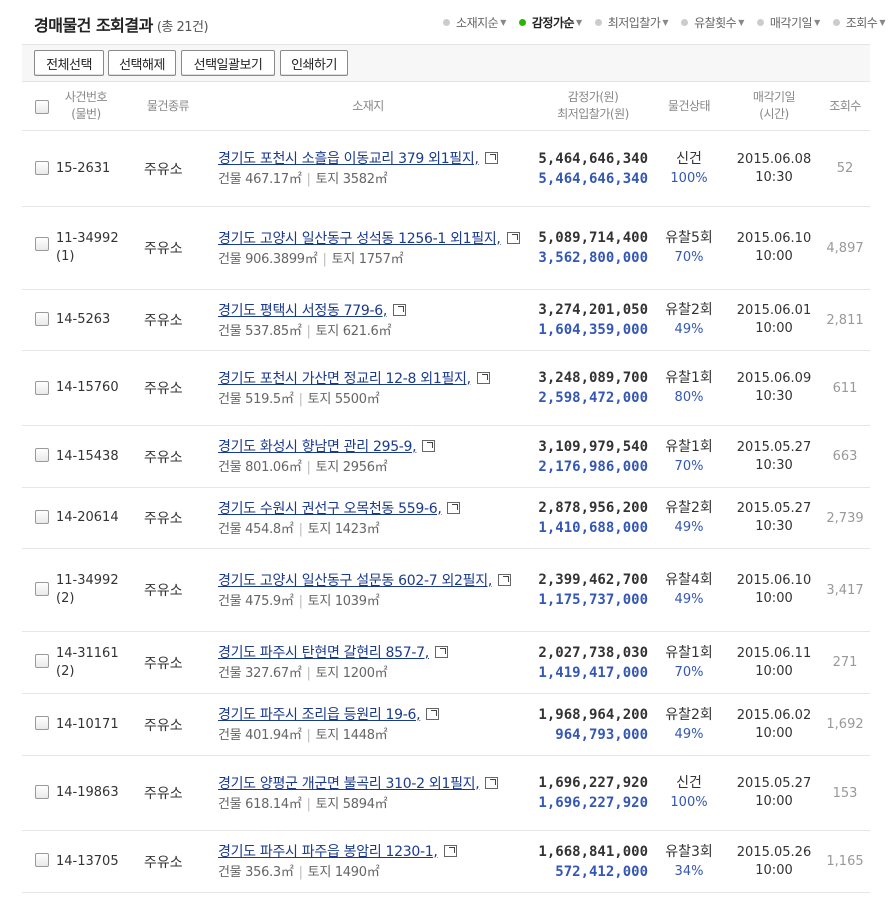  What do you see at coordinates (42, 107) in the screenshot?
I see `select-all-checkbox` at bounding box center [42, 107].